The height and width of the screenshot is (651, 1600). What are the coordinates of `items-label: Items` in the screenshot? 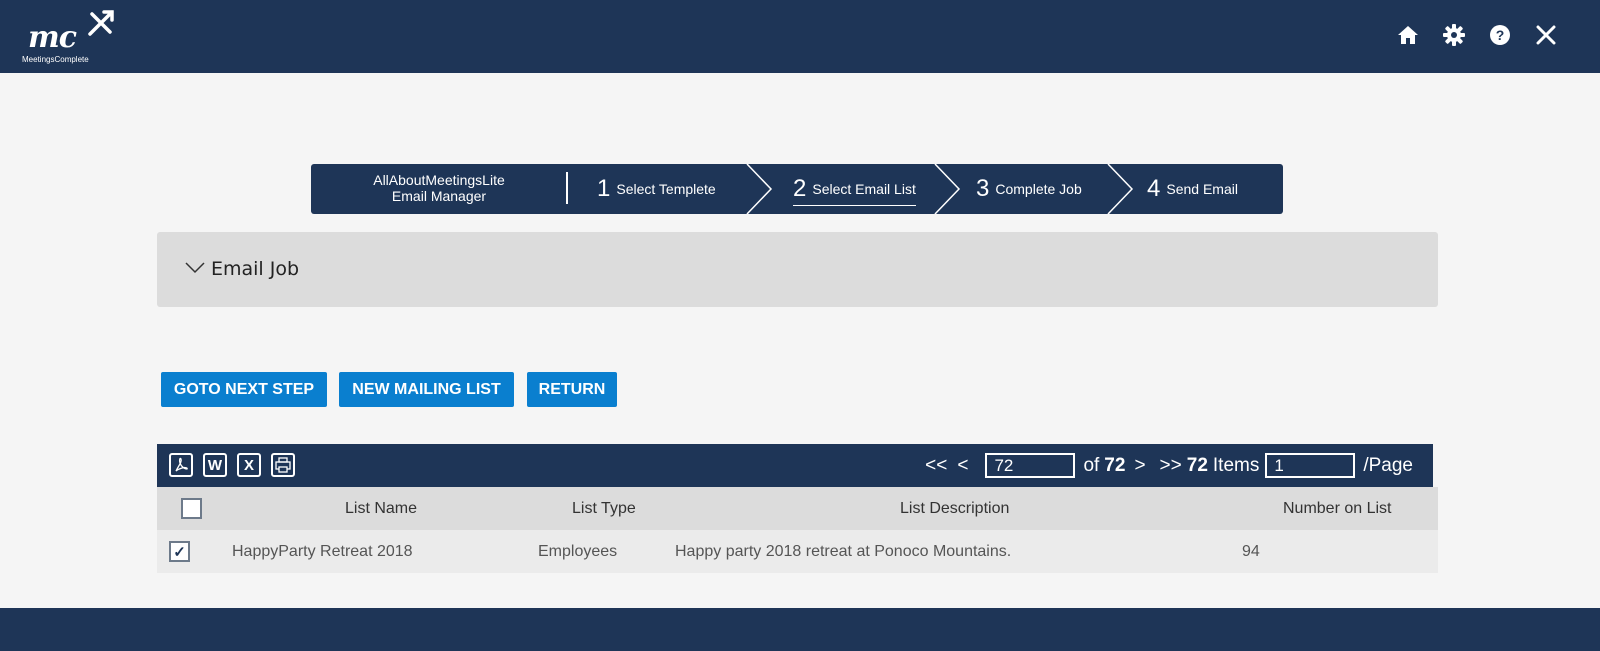 It's located at (1236, 465).